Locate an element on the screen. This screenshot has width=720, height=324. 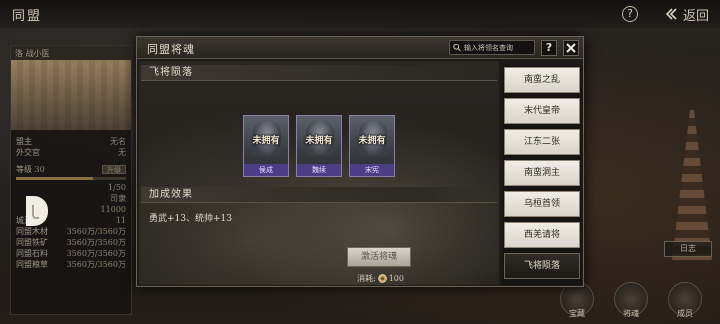
members-label: 成员 is located at coordinates (685, 313).